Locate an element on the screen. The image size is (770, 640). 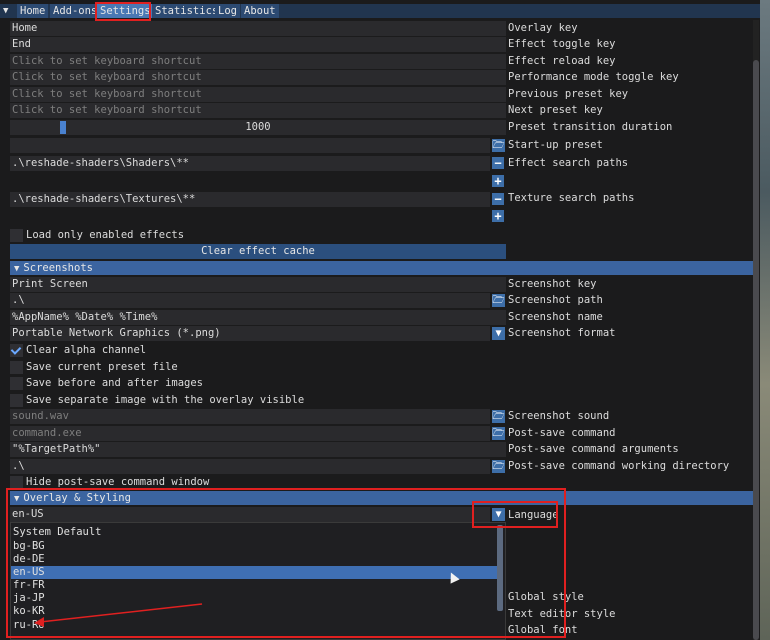
screenshot-format-select: Portable Network Graphics (*.png) is located at coordinates (250, 333).